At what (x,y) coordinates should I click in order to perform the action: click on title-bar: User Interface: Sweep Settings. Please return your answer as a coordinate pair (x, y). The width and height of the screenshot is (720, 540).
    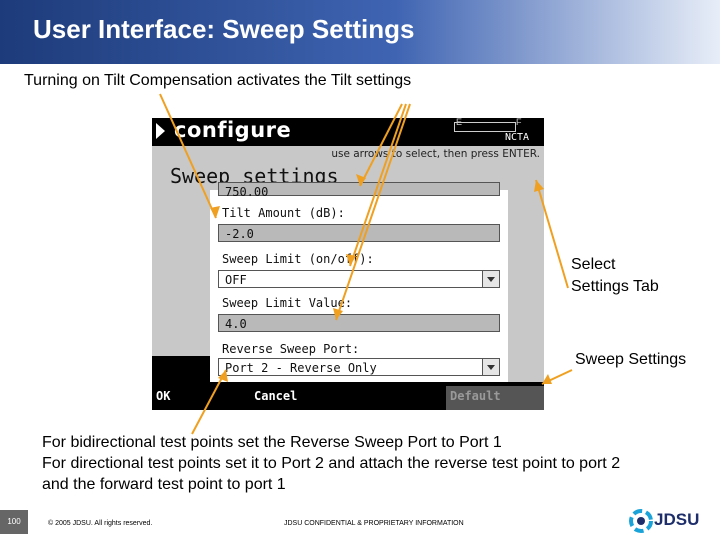
    Looking at the image, I should click on (360, 32).